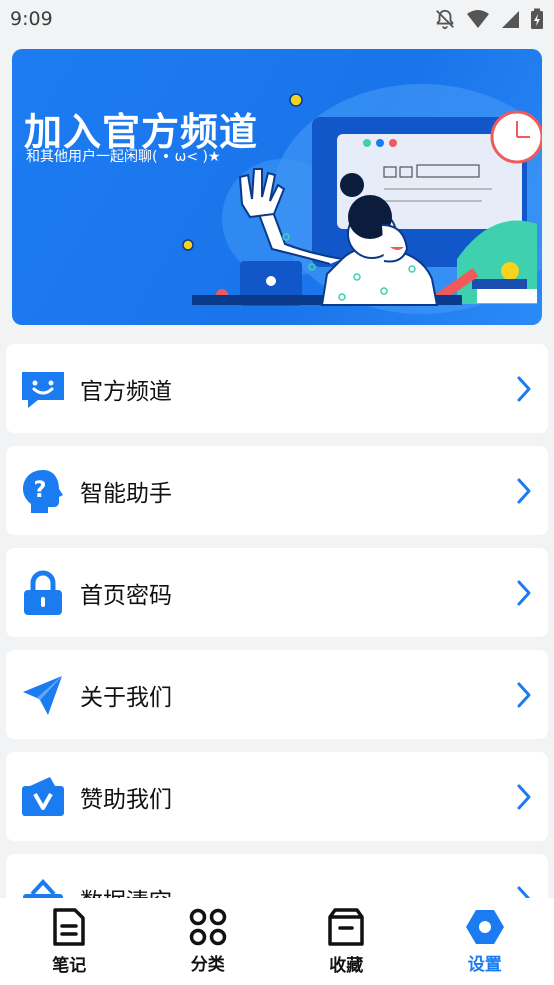 Image resolution: width=554 pixels, height=985 pixels. What do you see at coordinates (69, 927) in the screenshot?
I see `note-icon` at bounding box center [69, 927].